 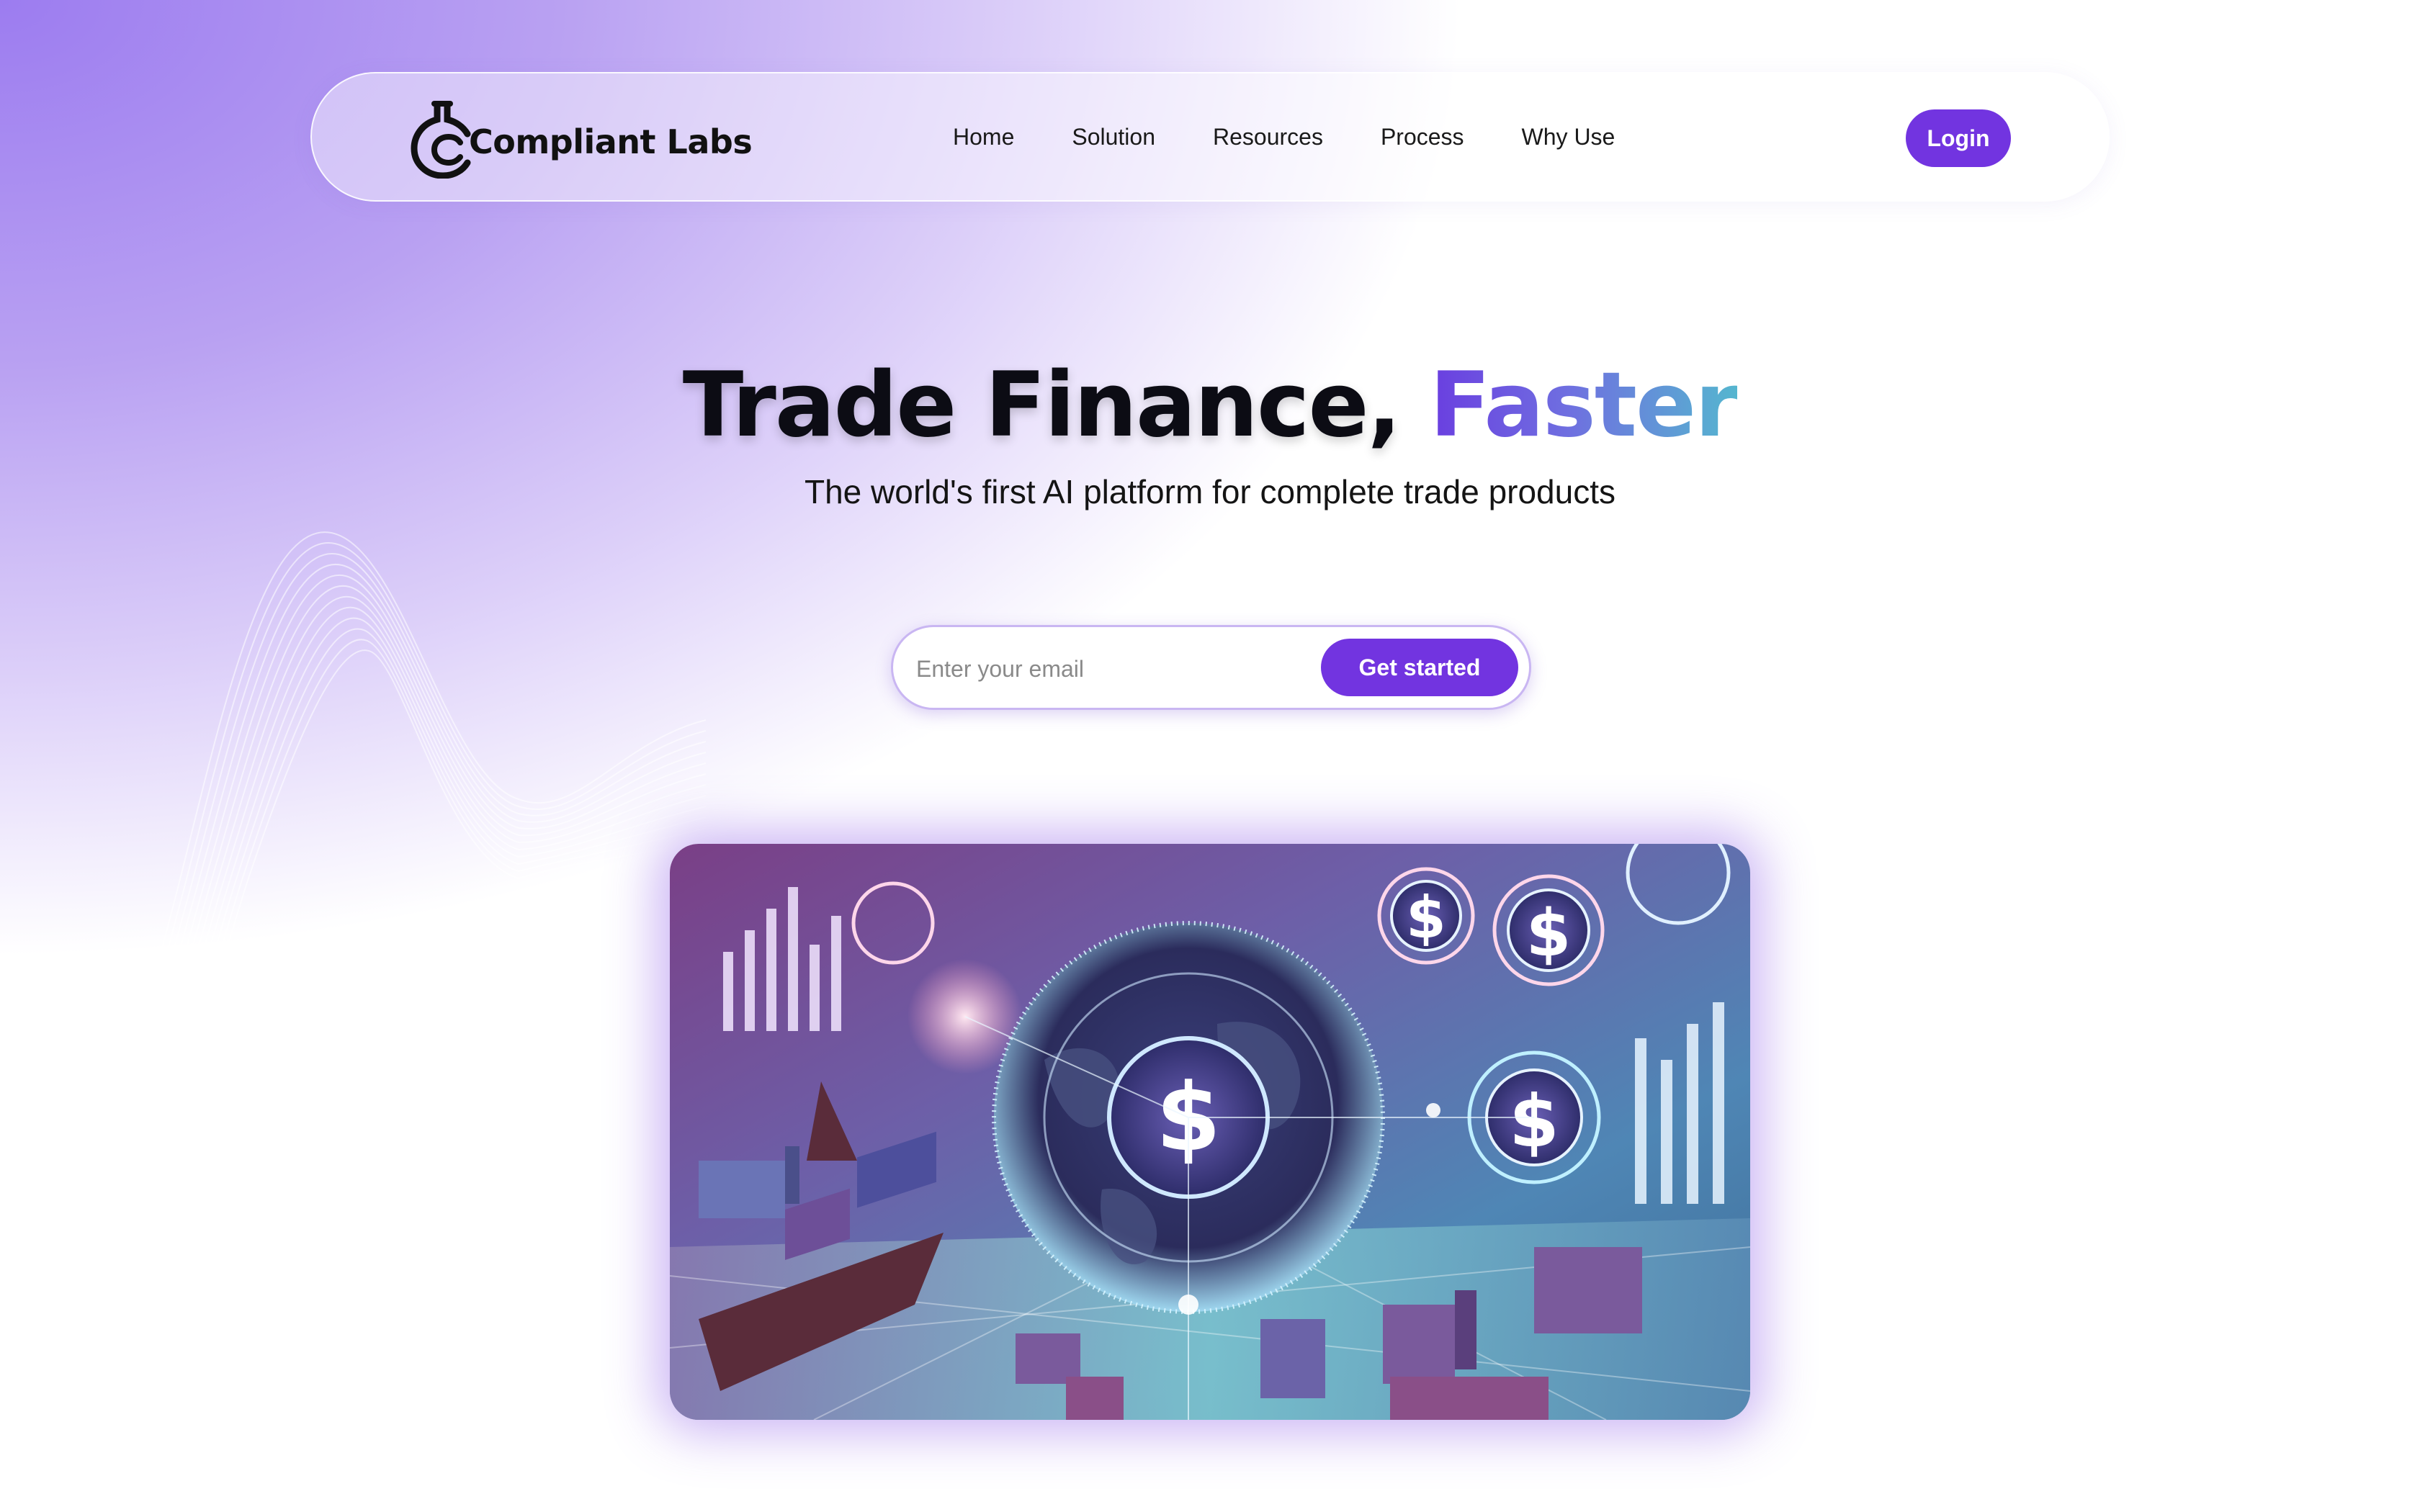 What do you see at coordinates (1268, 137) in the screenshot?
I see `nav-link-resources: Resources` at bounding box center [1268, 137].